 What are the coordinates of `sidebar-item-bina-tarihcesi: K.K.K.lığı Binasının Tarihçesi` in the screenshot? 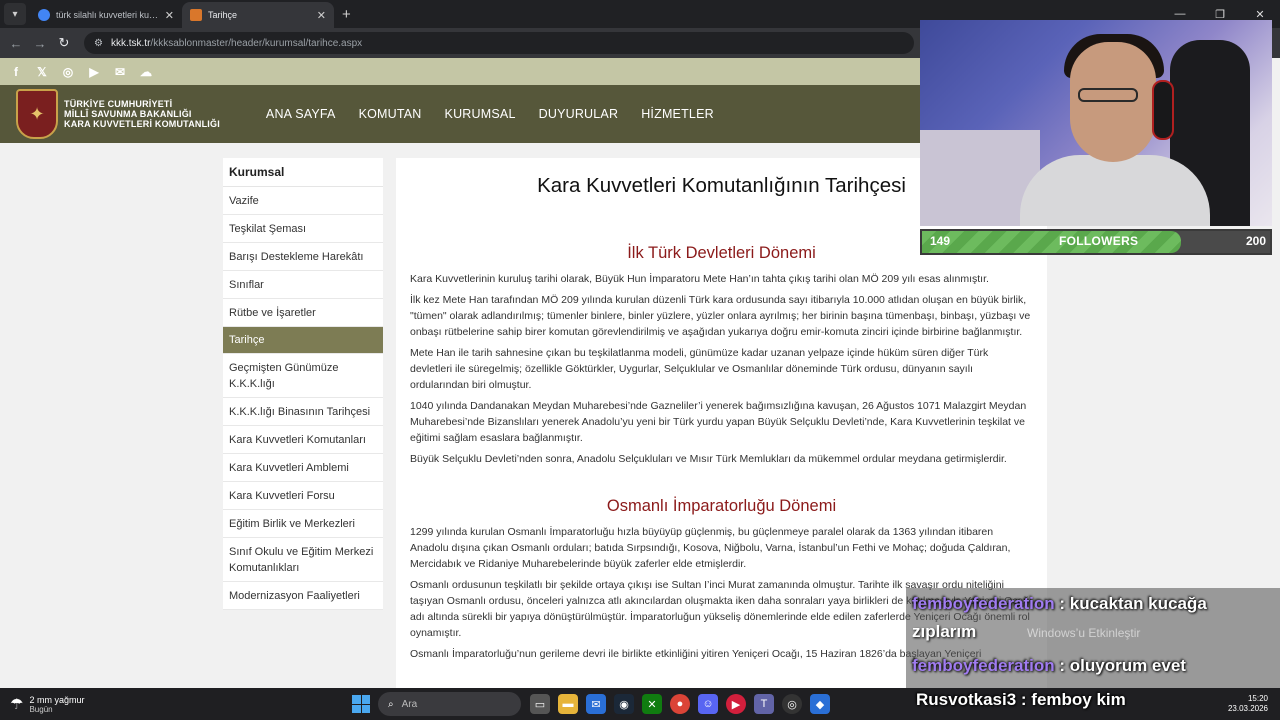 It's located at (303, 412).